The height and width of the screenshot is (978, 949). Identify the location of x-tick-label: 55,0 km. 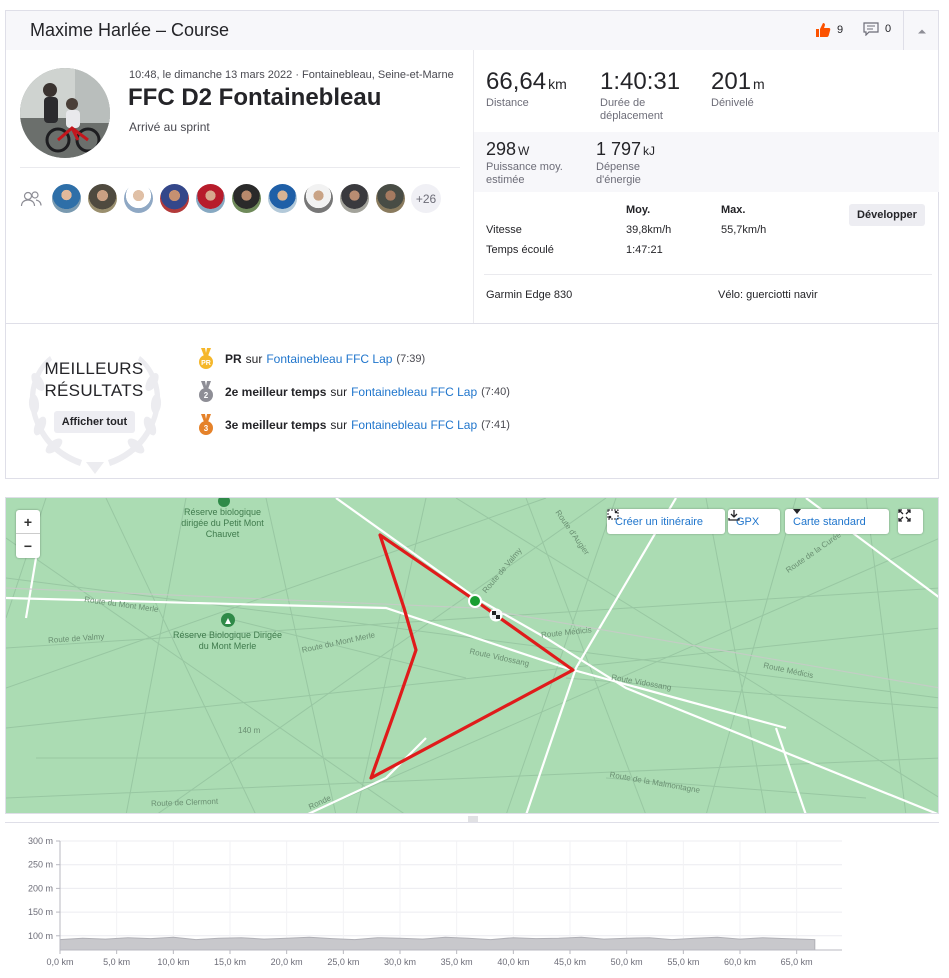
(683, 962).